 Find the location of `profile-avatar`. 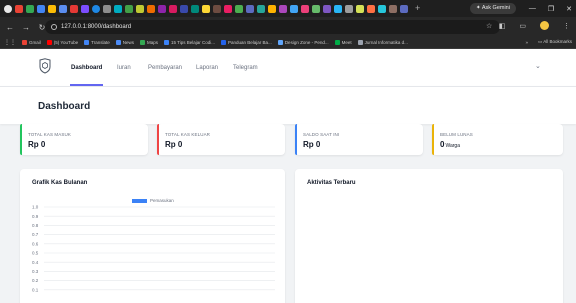

profile-avatar is located at coordinates (544, 25).